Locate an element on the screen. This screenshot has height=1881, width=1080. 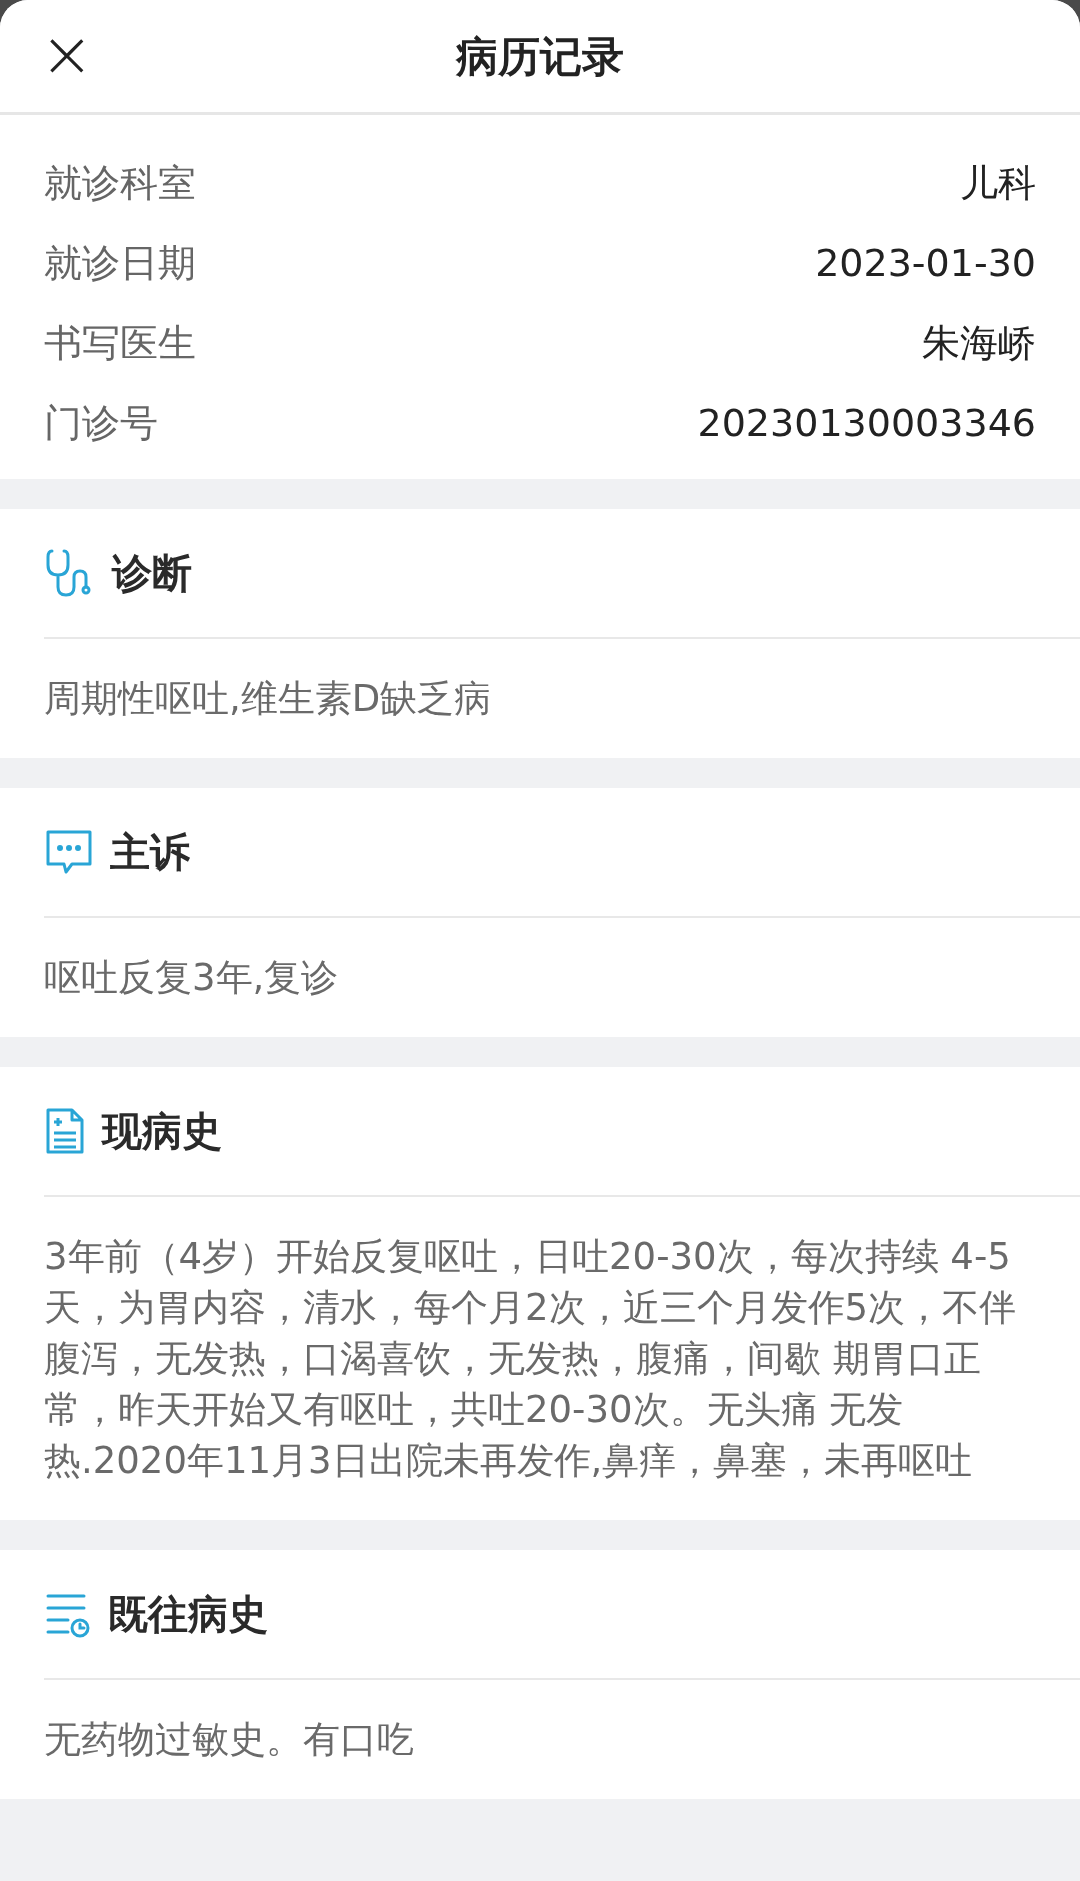
section-title: 既往病史 is located at coordinates (188, 1614).